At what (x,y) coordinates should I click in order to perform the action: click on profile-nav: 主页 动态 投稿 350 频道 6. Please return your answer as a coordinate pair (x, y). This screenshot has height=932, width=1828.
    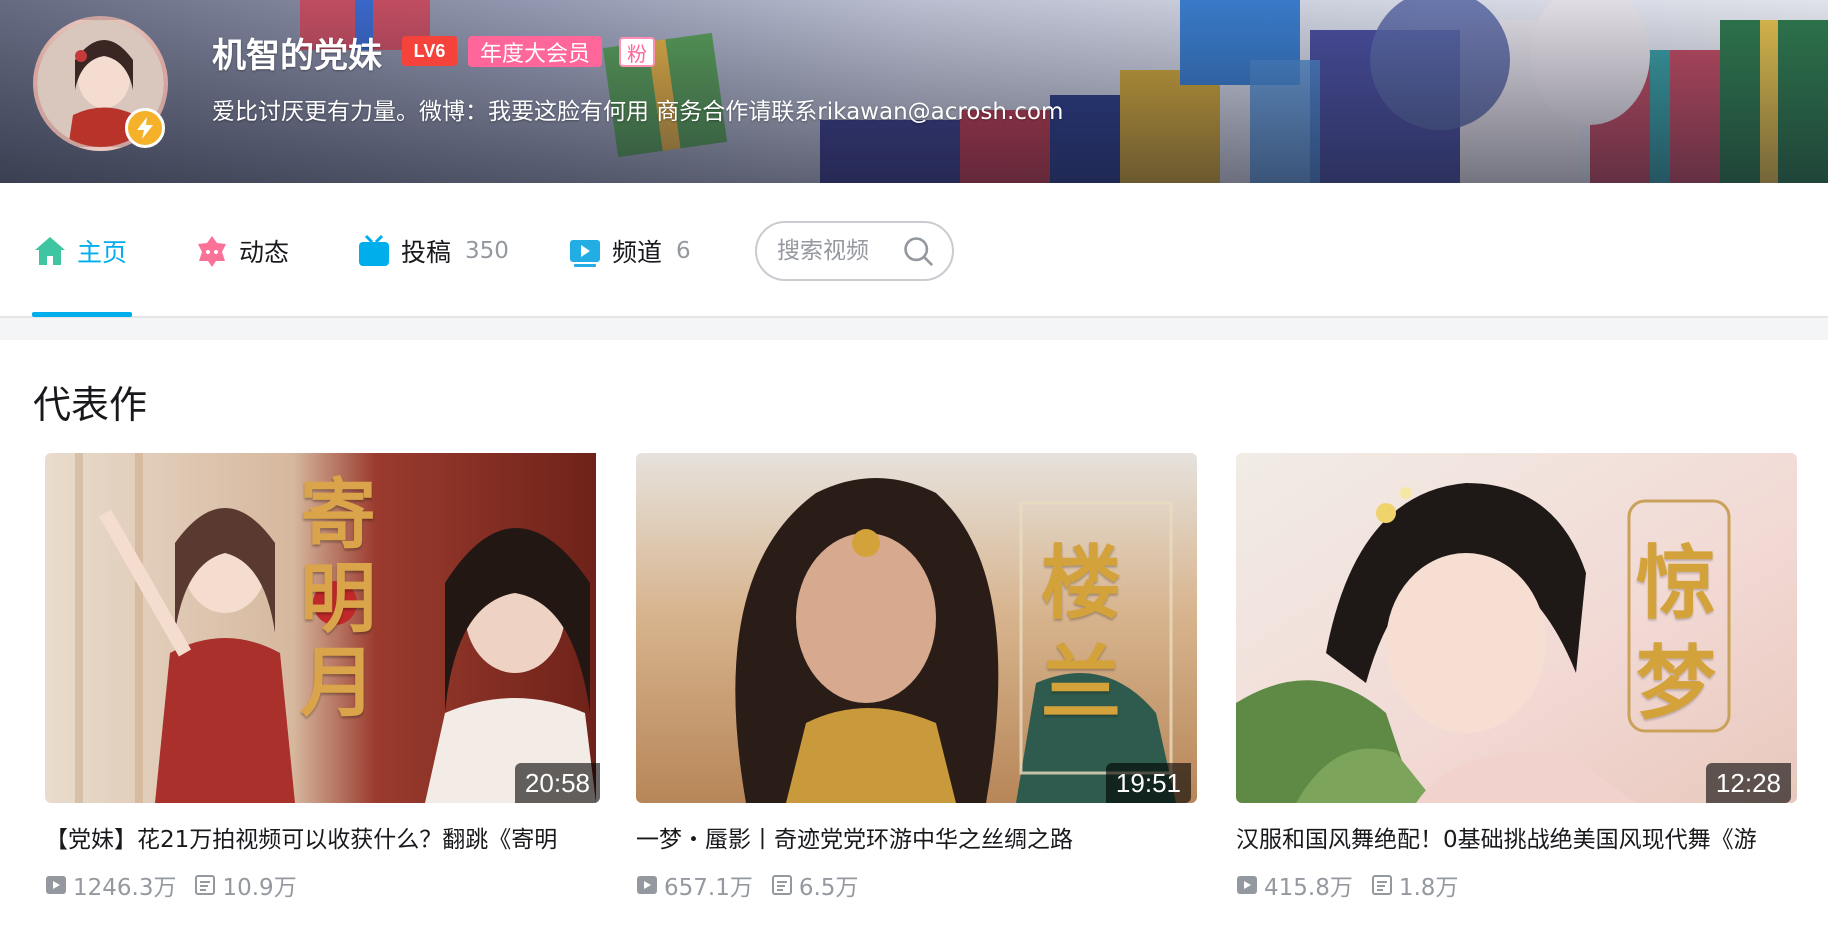
    Looking at the image, I should click on (914, 250).